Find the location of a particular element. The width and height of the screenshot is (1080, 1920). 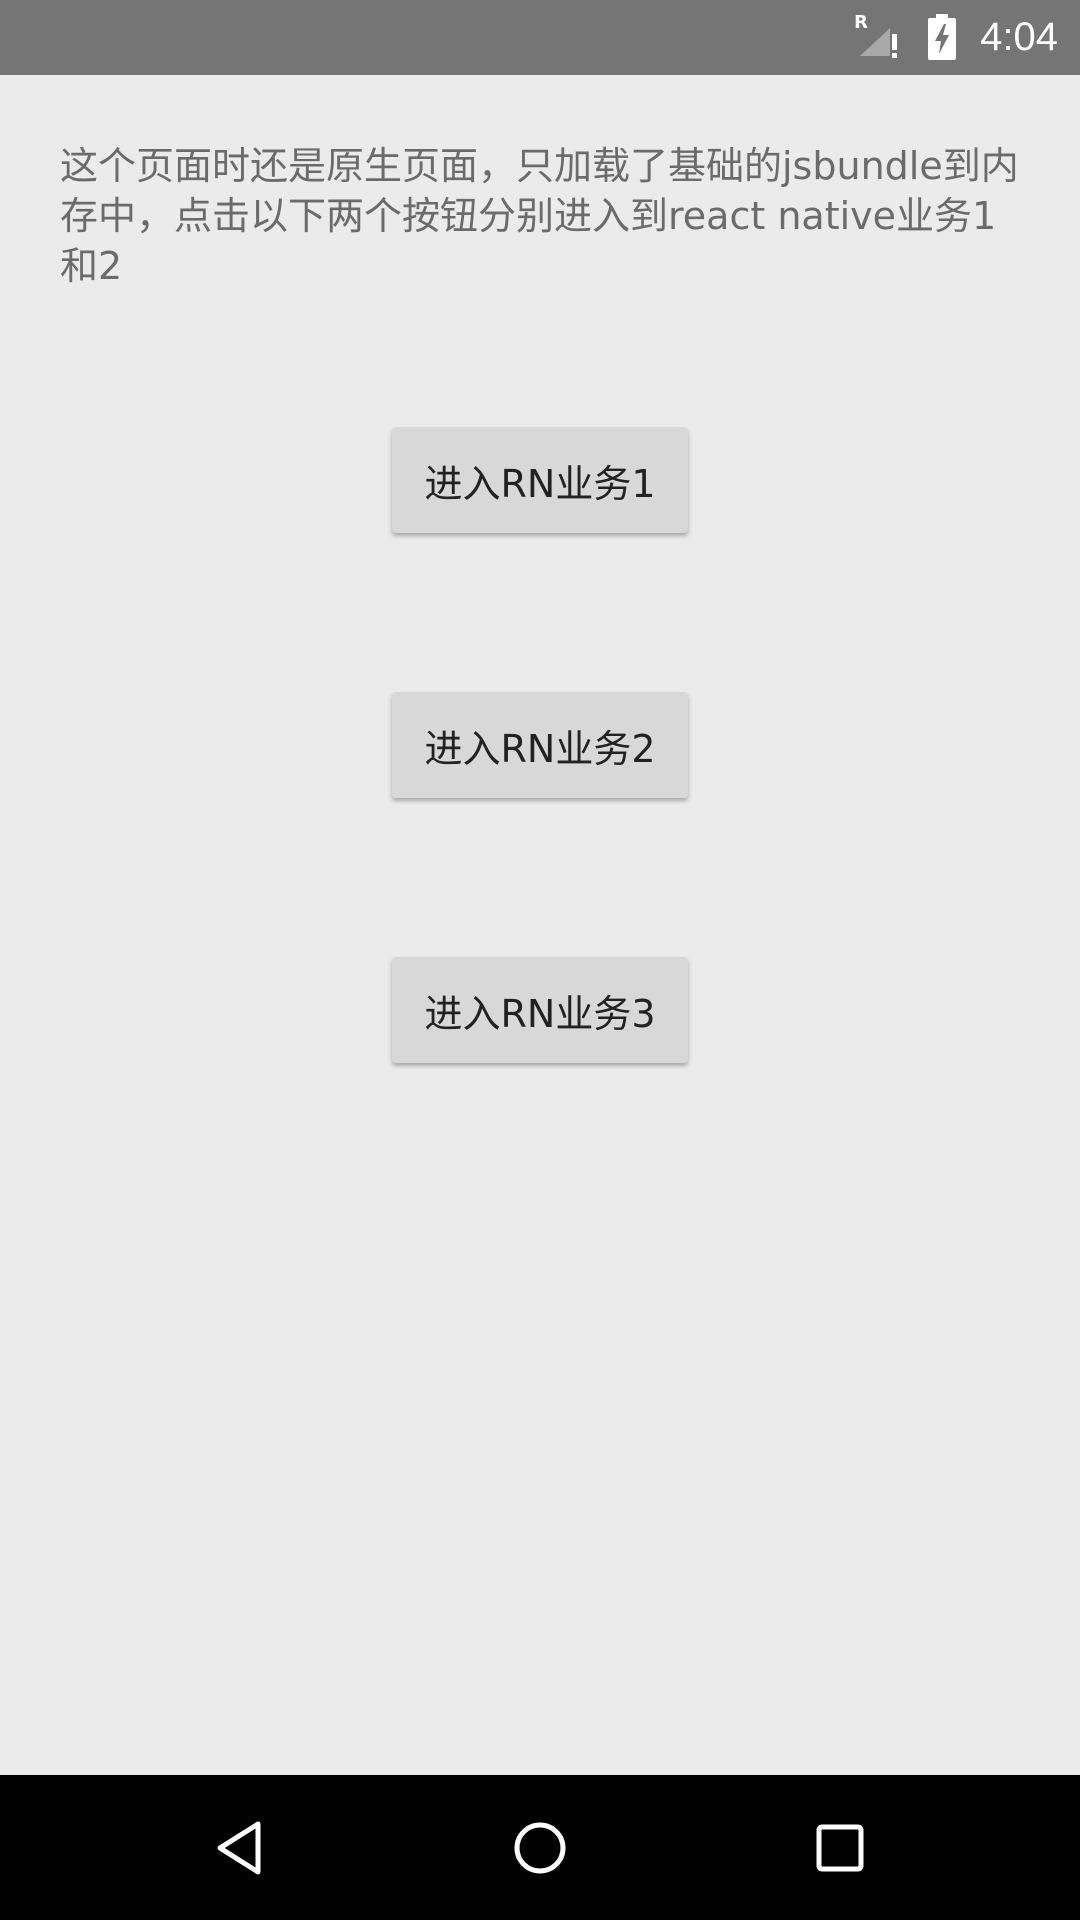

status-bar: R 4:04 is located at coordinates (540, 37).